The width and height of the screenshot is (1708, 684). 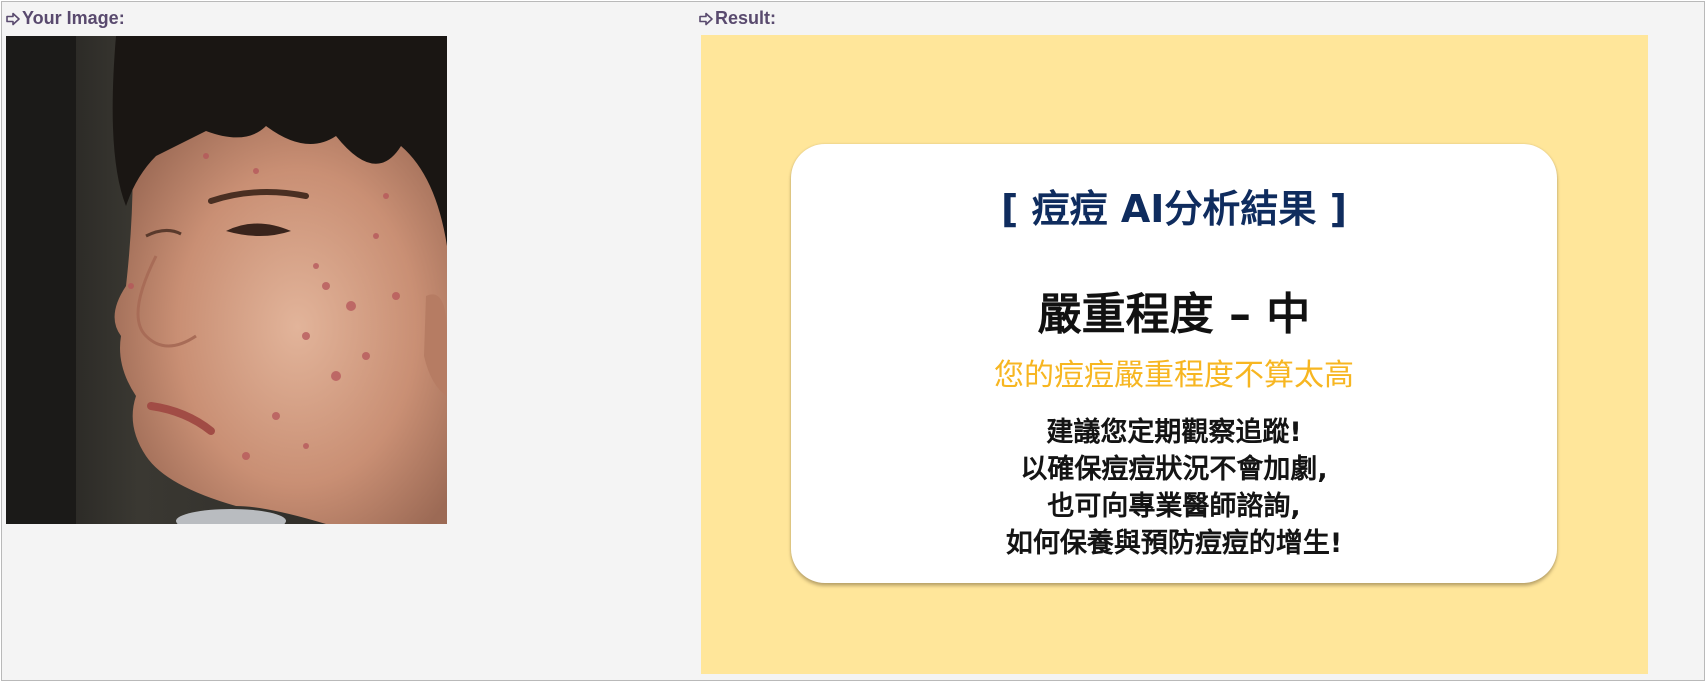 I want to click on result-heading: Result:, so click(x=737, y=18).